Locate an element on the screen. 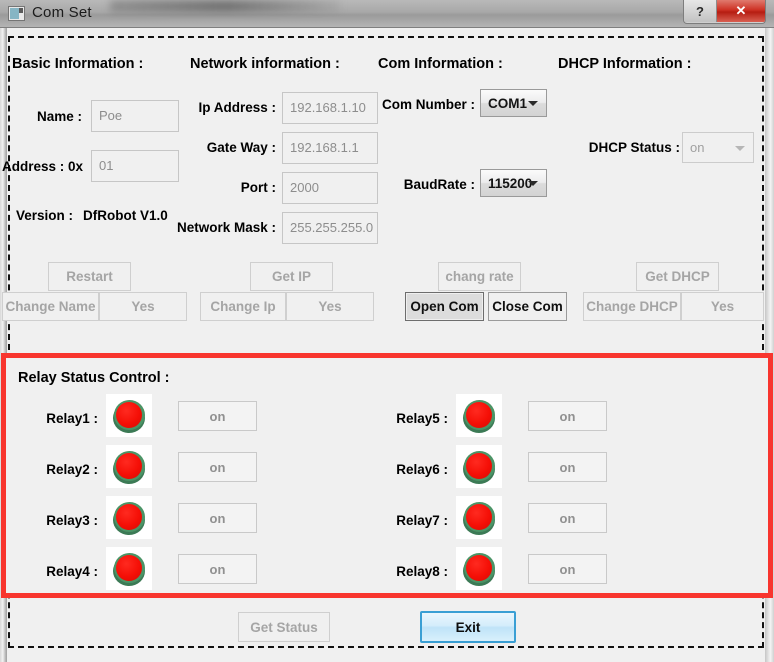 This screenshot has height=662, width=774. get-ip-button: Get IP is located at coordinates (291, 276).